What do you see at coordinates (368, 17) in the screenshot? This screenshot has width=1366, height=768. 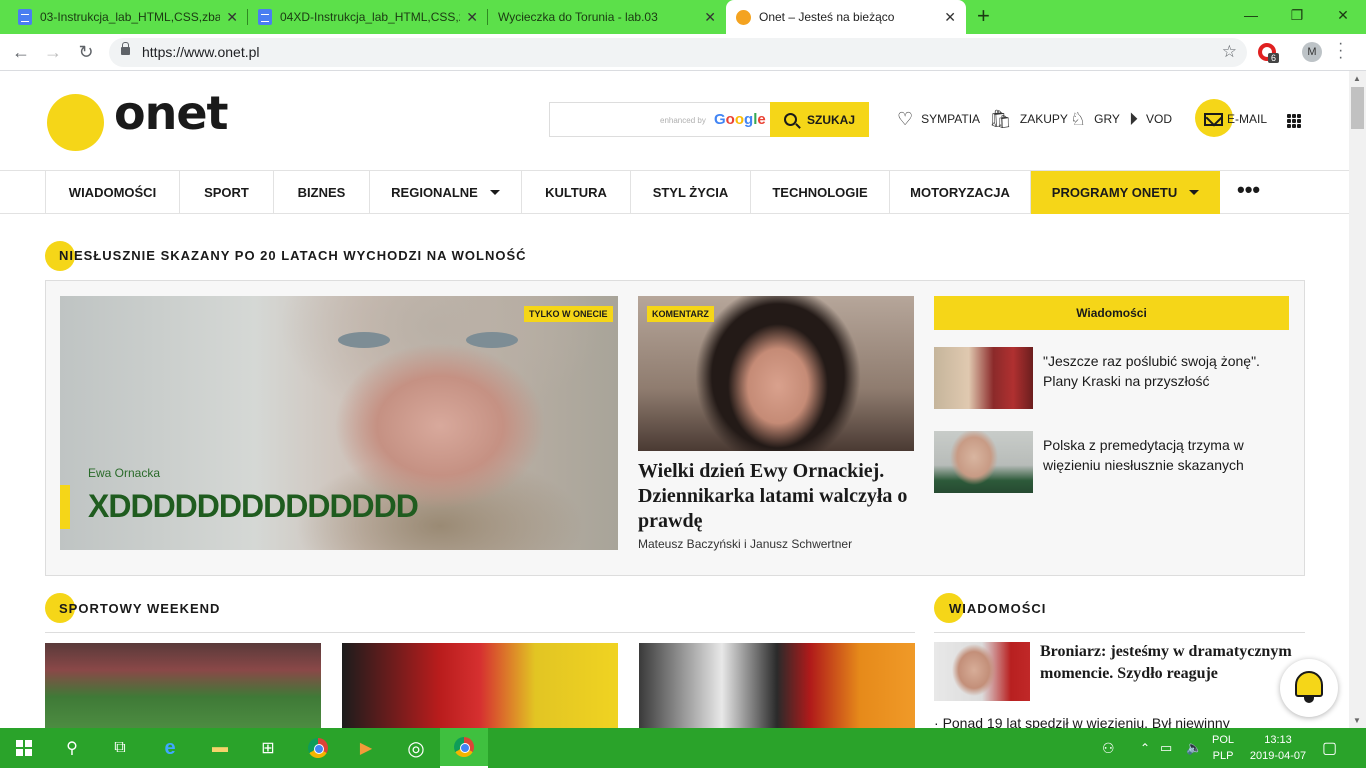 I see `browser-tab: 04XD-Instrukcja_lab_HTML,CSS,zl ✕` at bounding box center [368, 17].